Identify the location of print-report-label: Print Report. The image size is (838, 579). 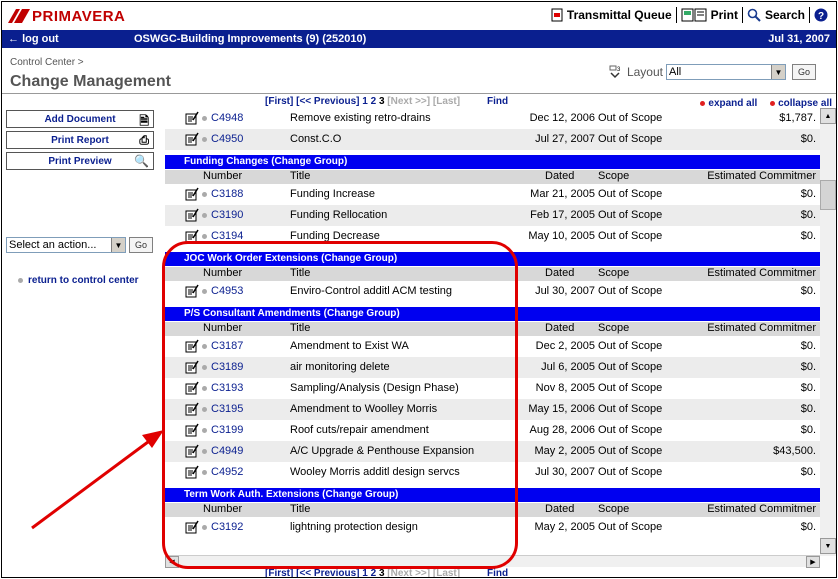
(80, 140).